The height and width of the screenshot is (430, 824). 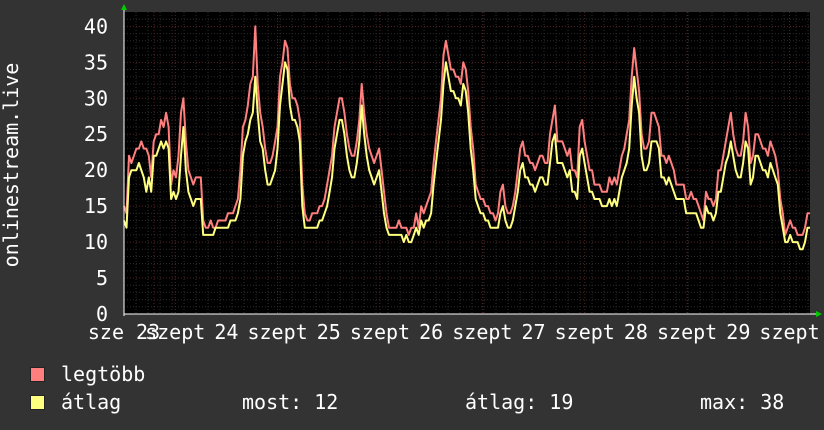 What do you see at coordinates (96, 62) in the screenshot?
I see `y-tick-label: 35` at bounding box center [96, 62].